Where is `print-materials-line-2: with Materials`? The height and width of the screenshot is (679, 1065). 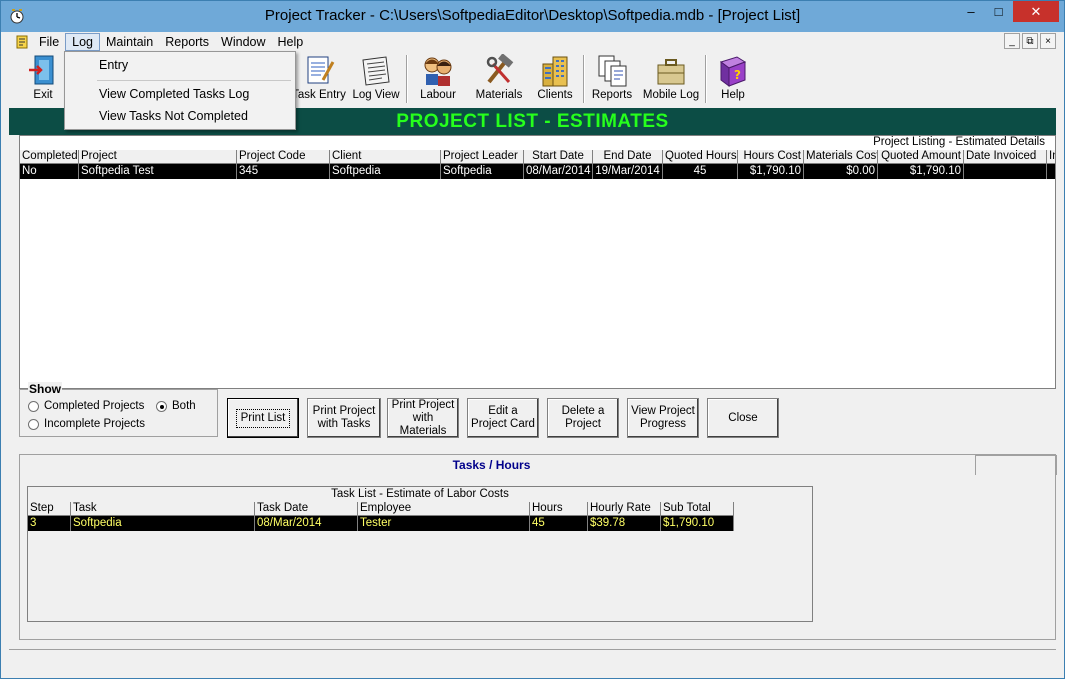
print-materials-line-2: with Materials is located at coordinates (423, 424).